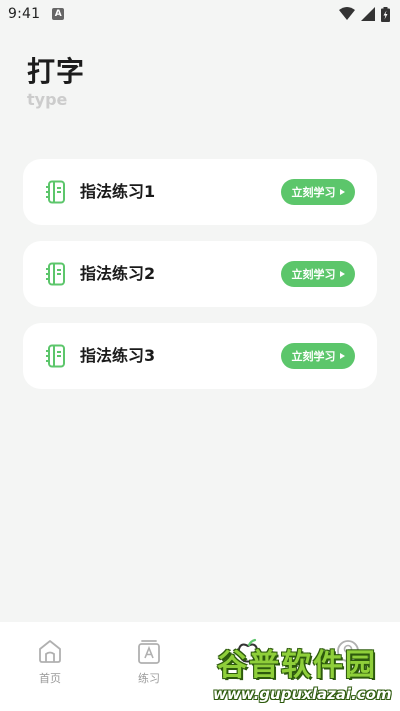  Describe the element at coordinates (118, 191) in the screenshot. I see `lesson-label: 指法练习1` at that location.